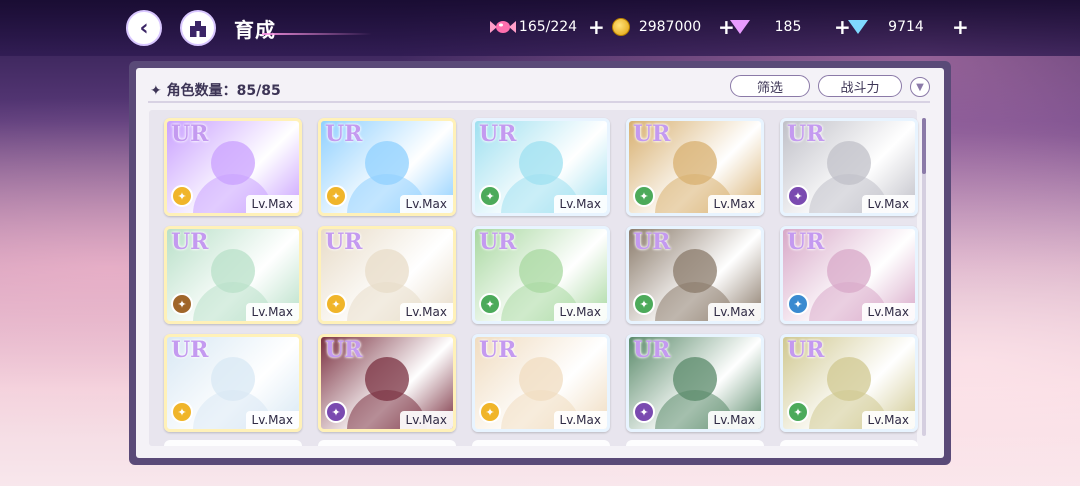  What do you see at coordinates (317, 34) in the screenshot?
I see `title-decoration` at bounding box center [317, 34].